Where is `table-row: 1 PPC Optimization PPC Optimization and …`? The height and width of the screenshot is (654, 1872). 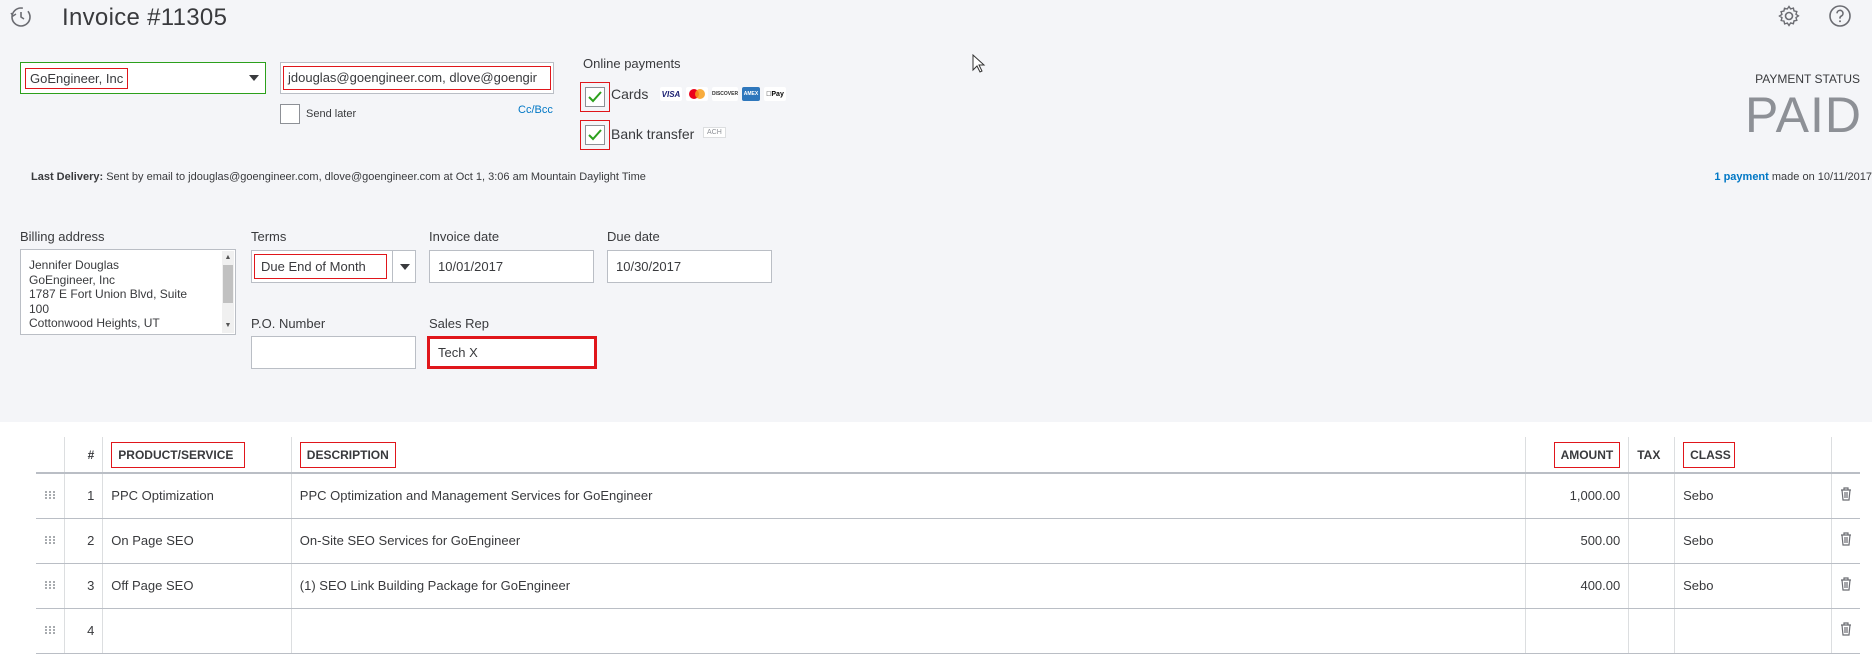
table-row: 1 PPC Optimization PPC Optimization and … is located at coordinates (948, 496).